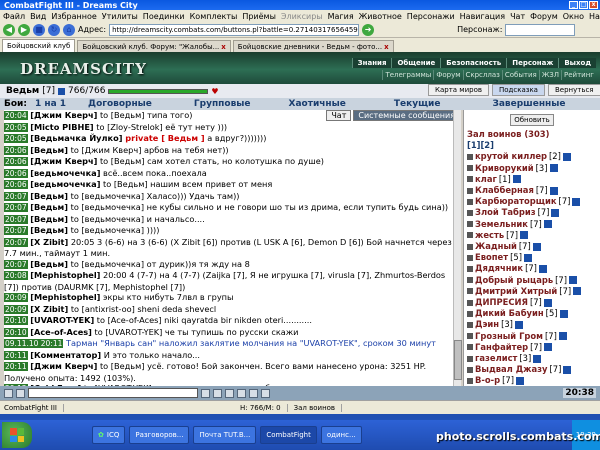 The image size is (600, 450). What do you see at coordinates (577, 63) in the screenshot?
I see `top-menu-exit: Выход` at bounding box center [577, 63].